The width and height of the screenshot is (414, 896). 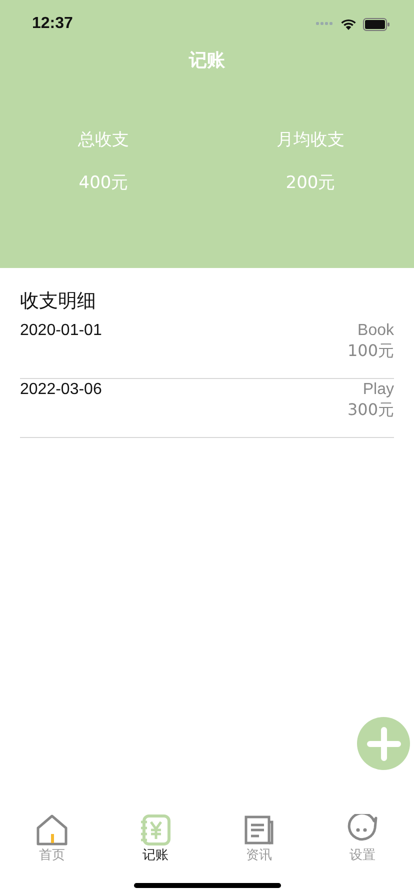 What do you see at coordinates (348, 24) in the screenshot?
I see `wifi-icon` at bounding box center [348, 24].